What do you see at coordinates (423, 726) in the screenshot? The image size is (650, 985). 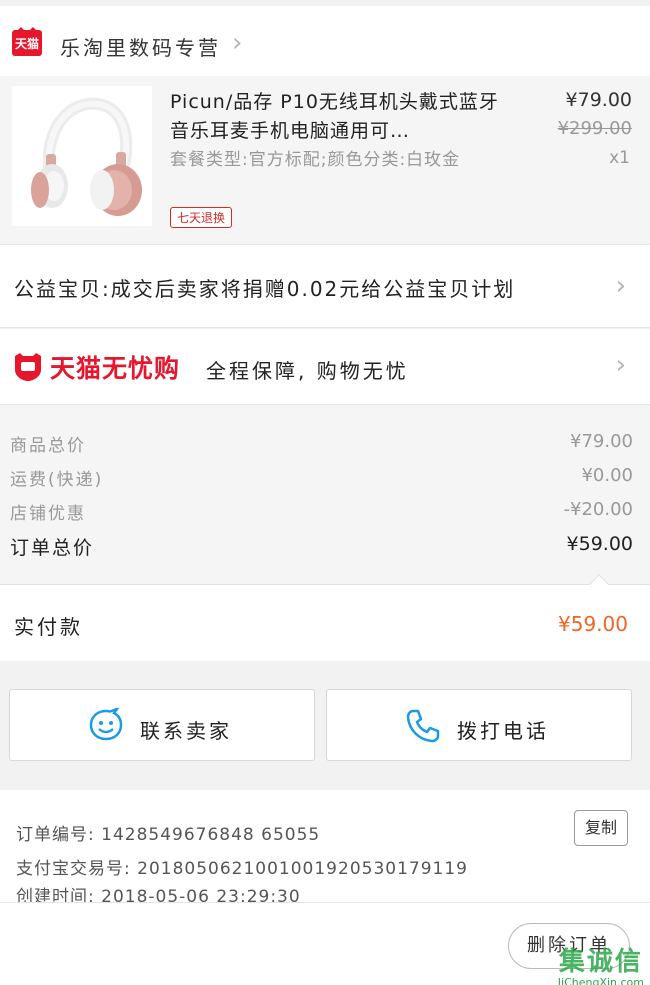 I see `phone-icon` at bounding box center [423, 726].